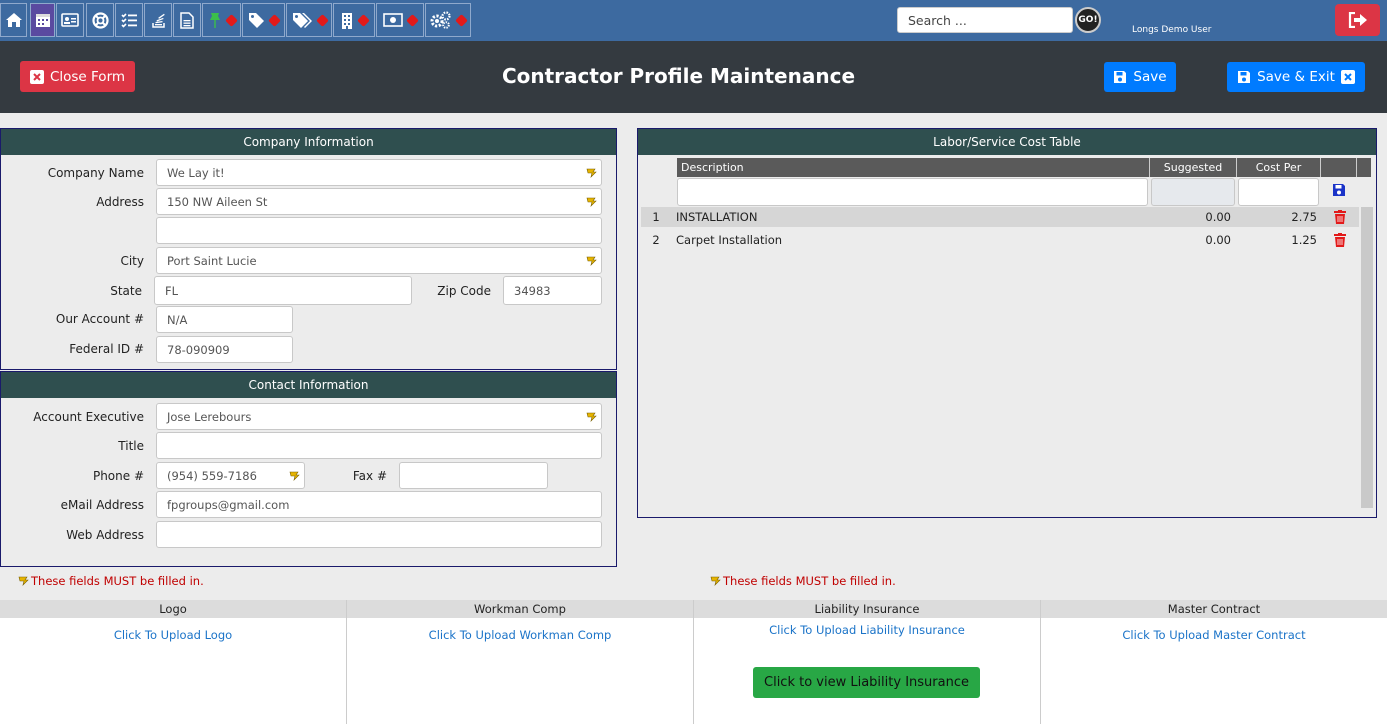 The image size is (1387, 724). What do you see at coordinates (132, 261) in the screenshot?
I see `city-label: City` at bounding box center [132, 261].